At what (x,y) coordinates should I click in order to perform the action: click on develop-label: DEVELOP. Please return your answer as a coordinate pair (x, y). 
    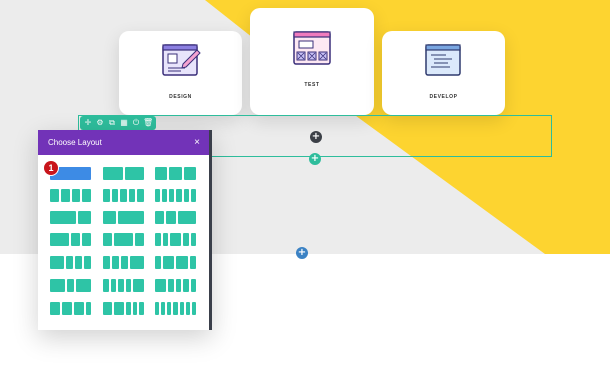
    Looking at the image, I should click on (443, 97).